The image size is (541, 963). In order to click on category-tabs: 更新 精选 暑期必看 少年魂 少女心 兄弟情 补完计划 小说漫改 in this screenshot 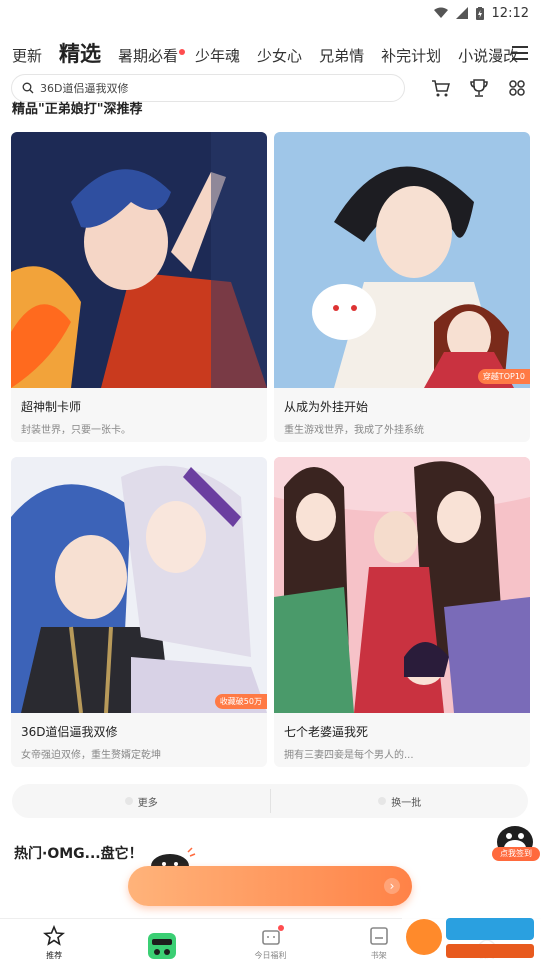, I will do `click(270, 54)`.